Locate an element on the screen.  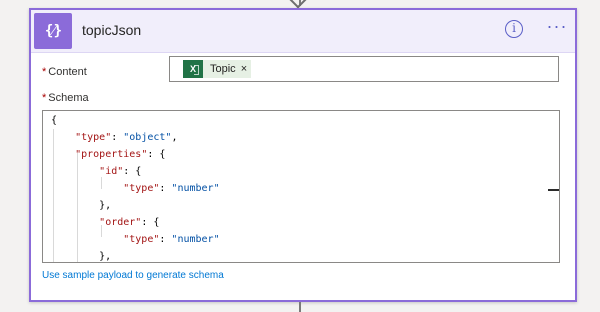
code-line: "order": { is located at coordinates (129, 222).